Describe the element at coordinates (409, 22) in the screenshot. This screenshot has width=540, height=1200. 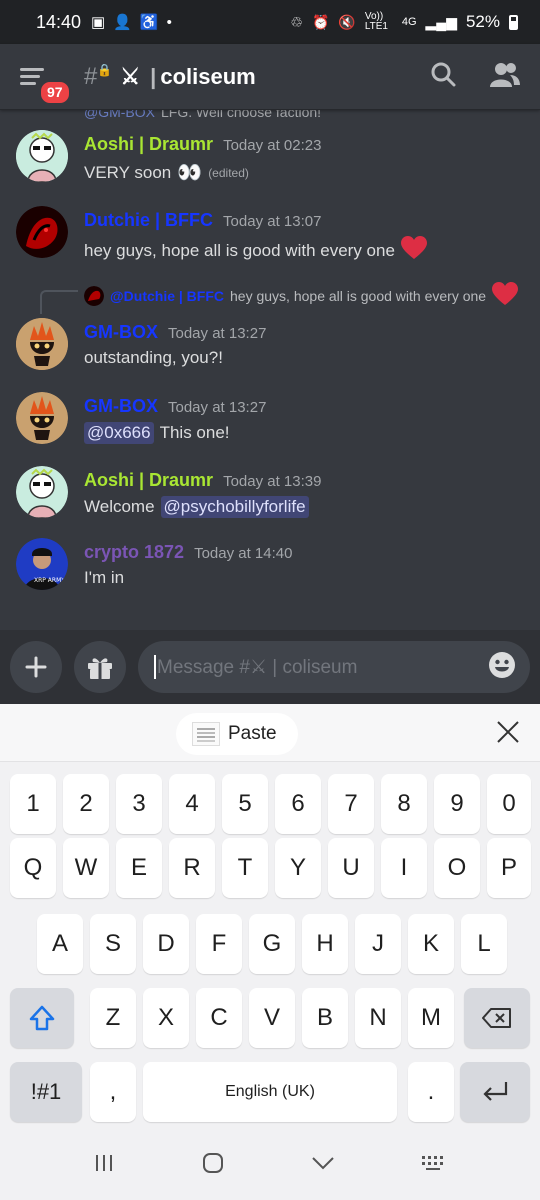
I see `network-label: 4G` at that location.